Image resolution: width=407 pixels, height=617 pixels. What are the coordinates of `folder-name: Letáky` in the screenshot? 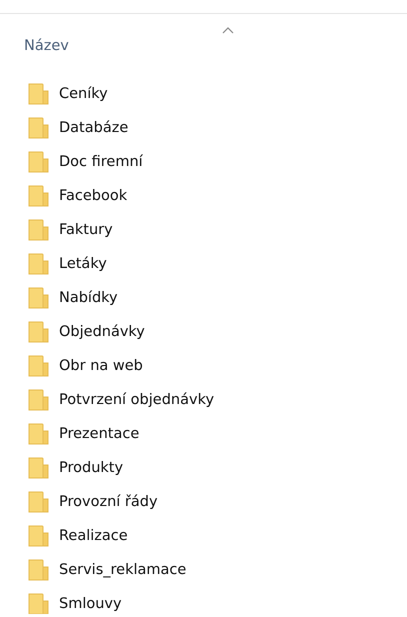 It's located at (83, 264).